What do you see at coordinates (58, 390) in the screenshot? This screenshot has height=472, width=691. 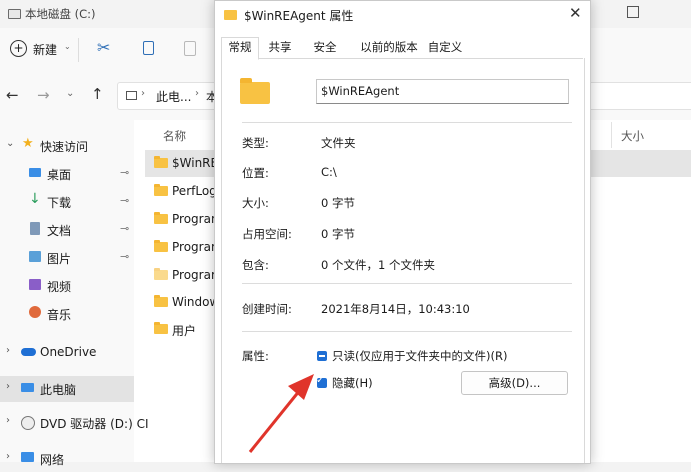 I see `sidebar-item-label: 此电脑` at bounding box center [58, 390].